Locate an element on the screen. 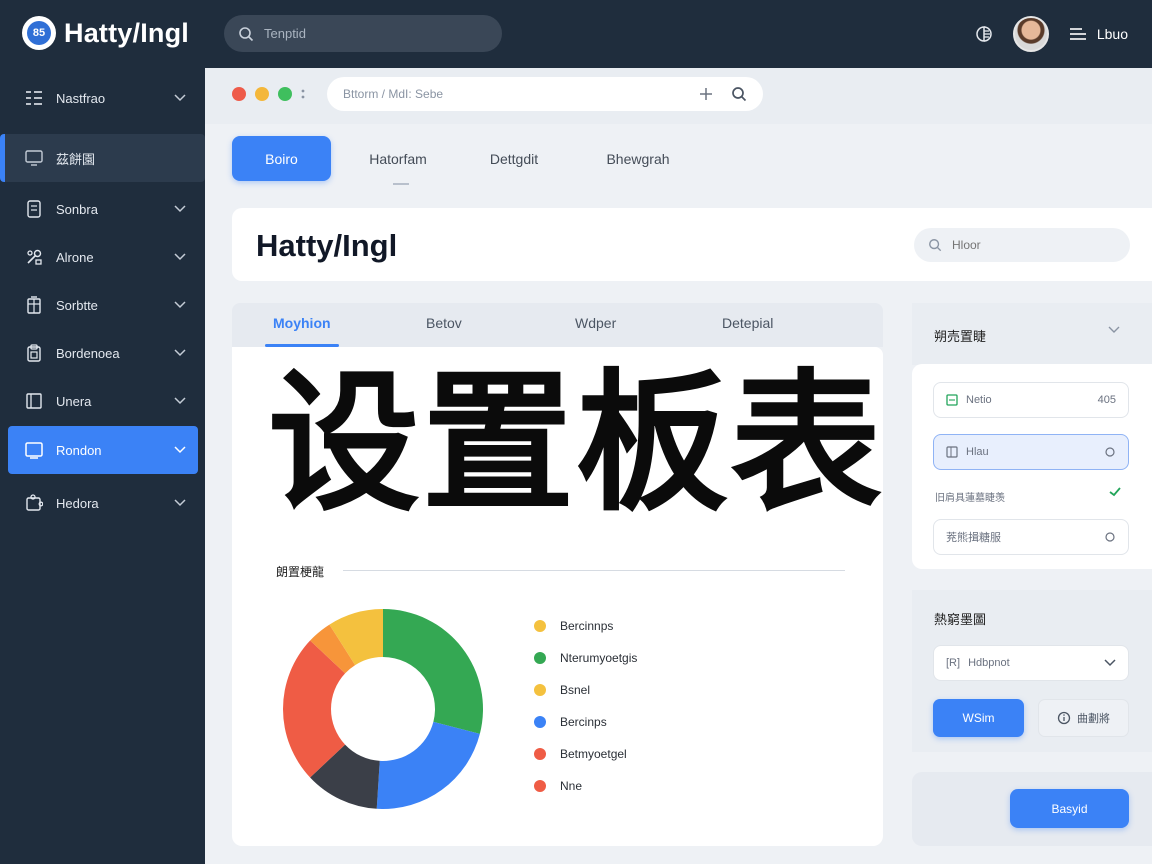  donut-chart is located at coordinates (383, 709).